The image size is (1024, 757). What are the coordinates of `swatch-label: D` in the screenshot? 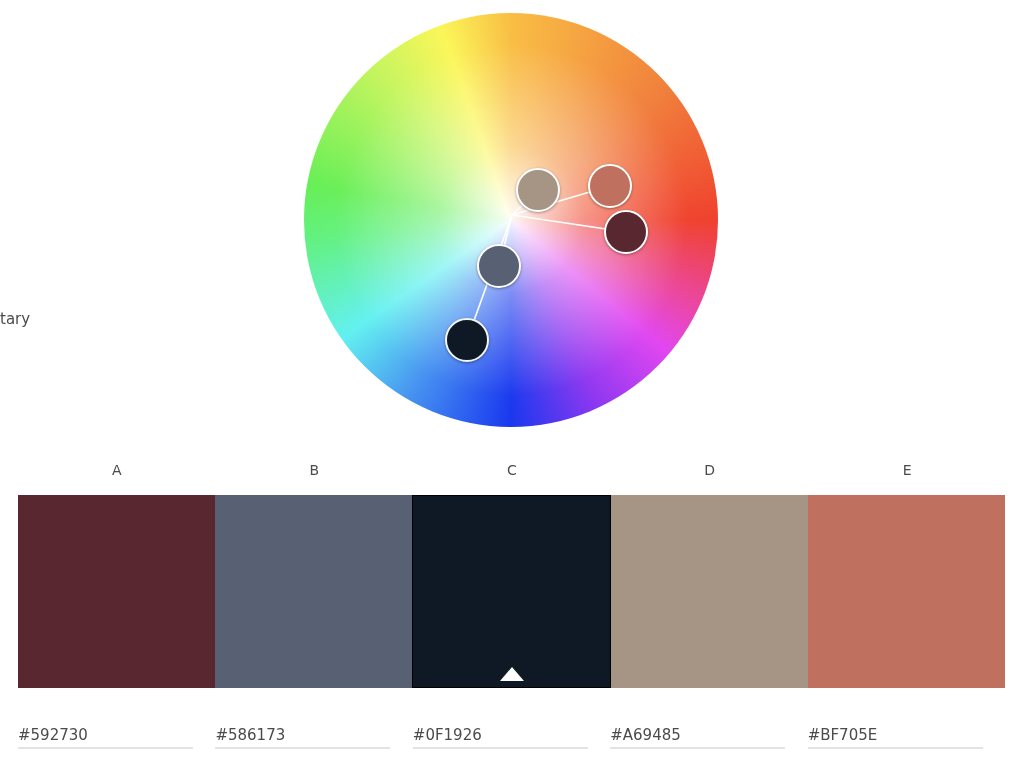 It's located at (709, 467).